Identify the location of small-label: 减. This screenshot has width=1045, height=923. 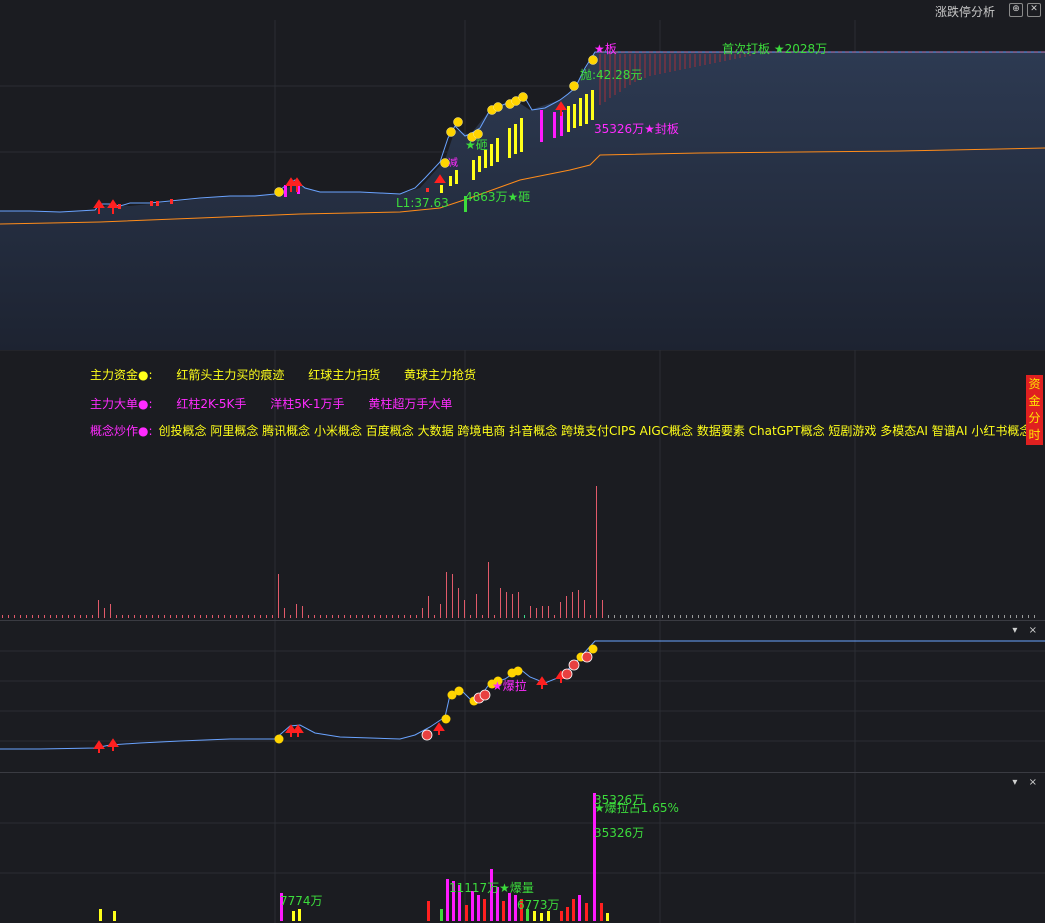
(453, 163).